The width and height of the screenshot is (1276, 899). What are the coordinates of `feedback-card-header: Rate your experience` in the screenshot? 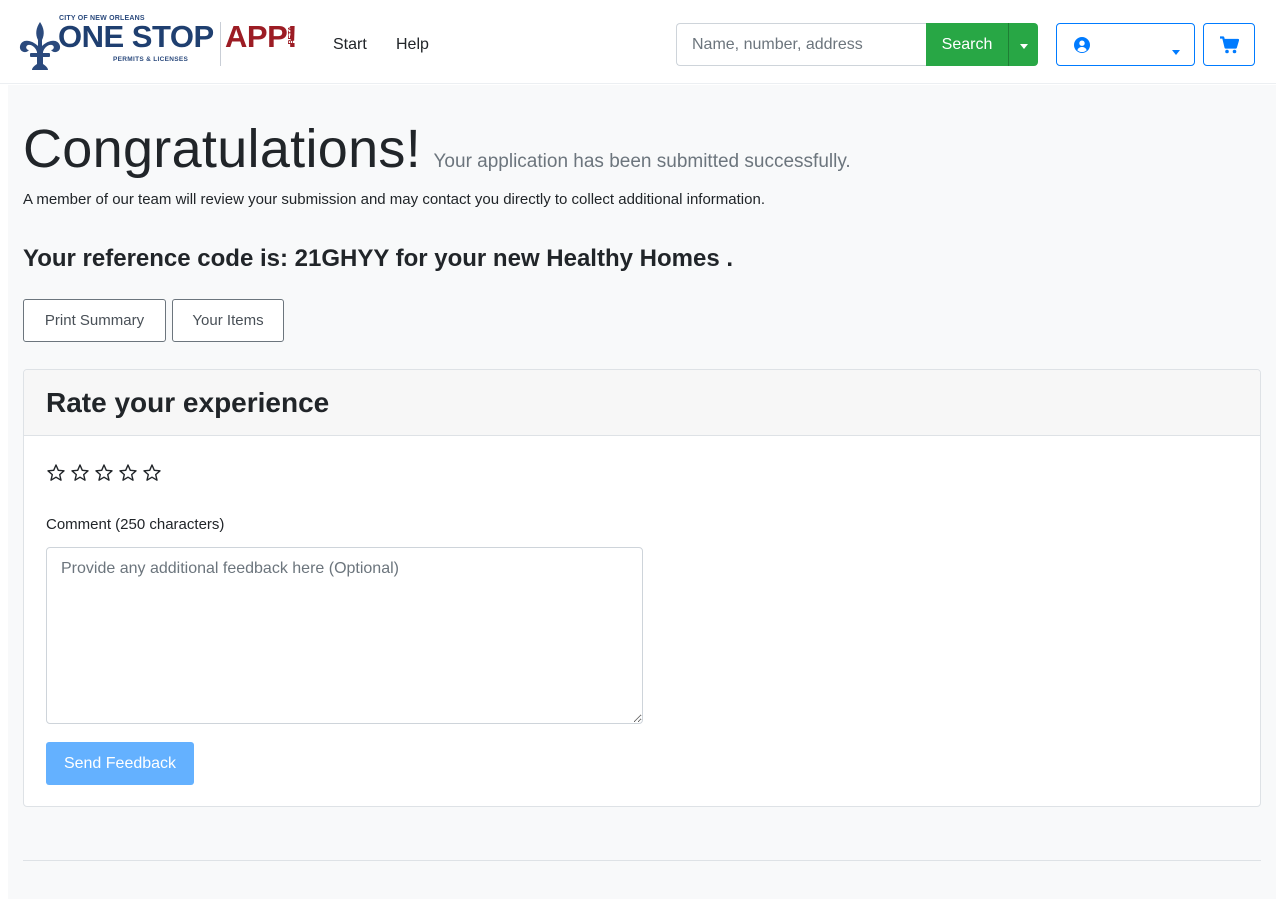 It's located at (642, 403).